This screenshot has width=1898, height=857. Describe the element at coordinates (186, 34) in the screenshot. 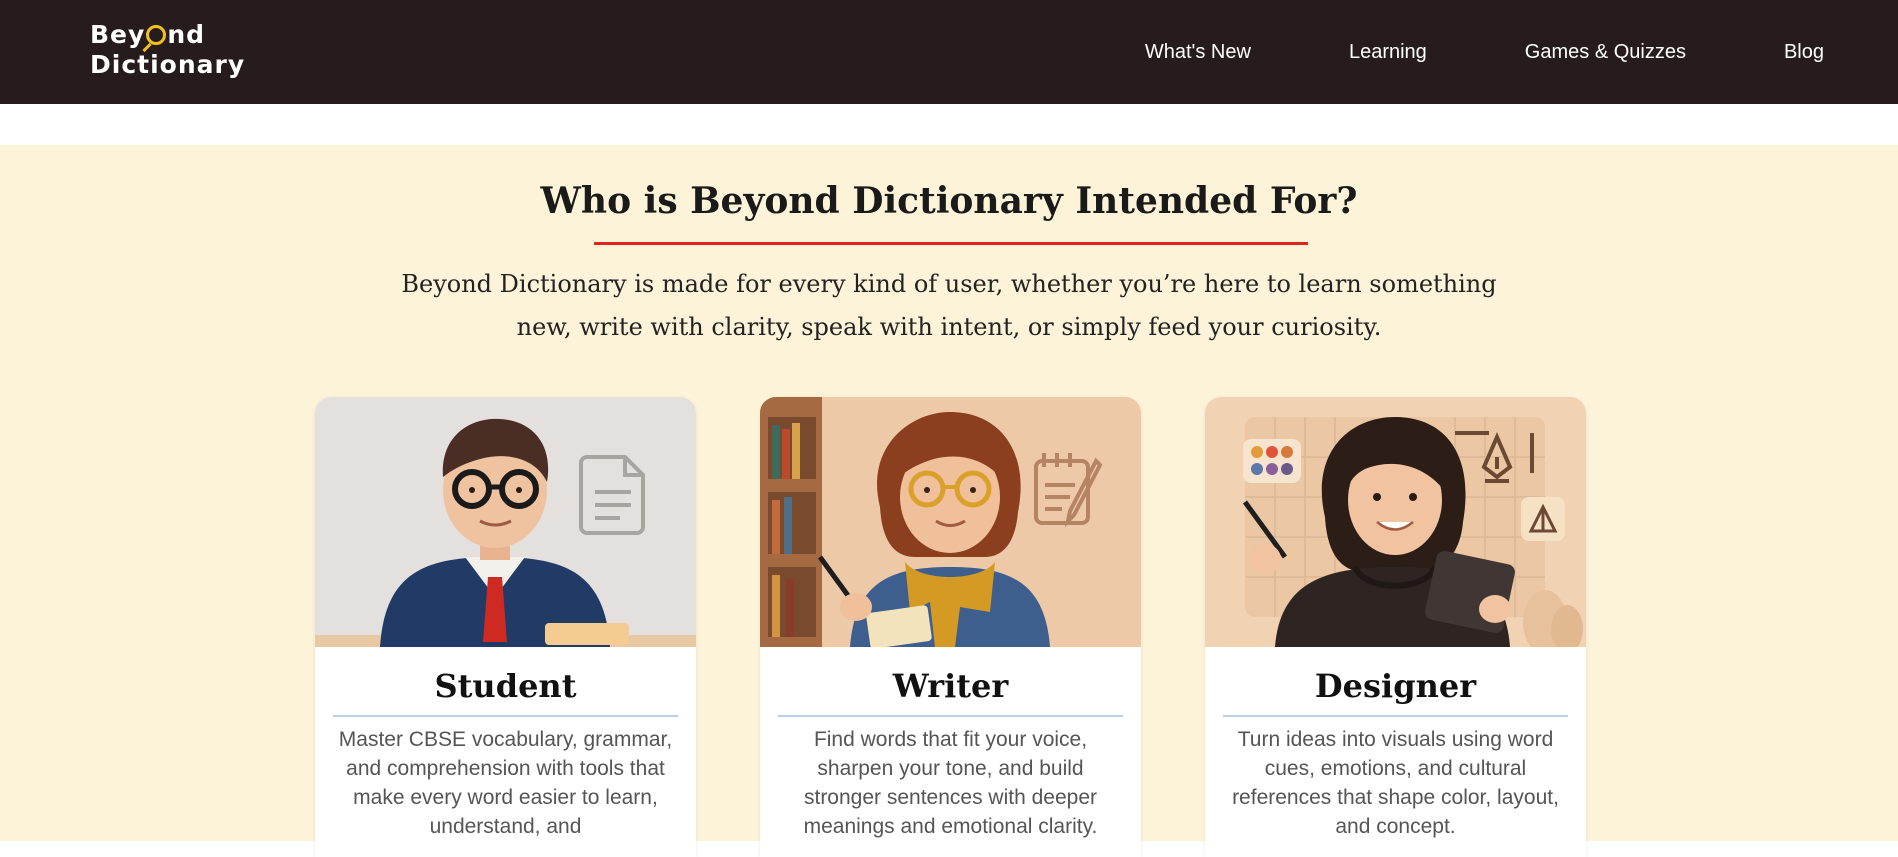

I see `logo-text-part: nd` at that location.